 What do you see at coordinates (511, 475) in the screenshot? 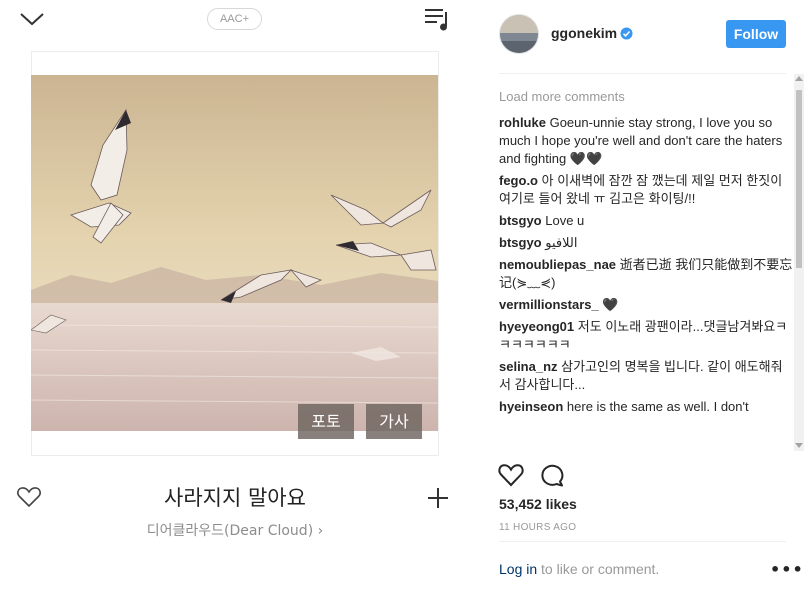
I see `like-heart-icon` at bounding box center [511, 475].